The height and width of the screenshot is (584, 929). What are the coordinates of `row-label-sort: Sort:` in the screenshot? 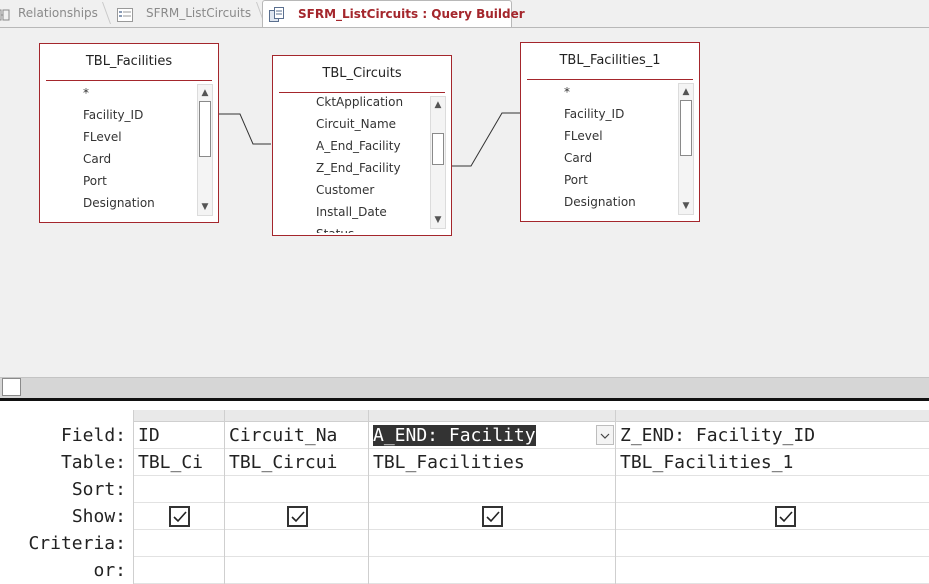 It's located at (98, 489).